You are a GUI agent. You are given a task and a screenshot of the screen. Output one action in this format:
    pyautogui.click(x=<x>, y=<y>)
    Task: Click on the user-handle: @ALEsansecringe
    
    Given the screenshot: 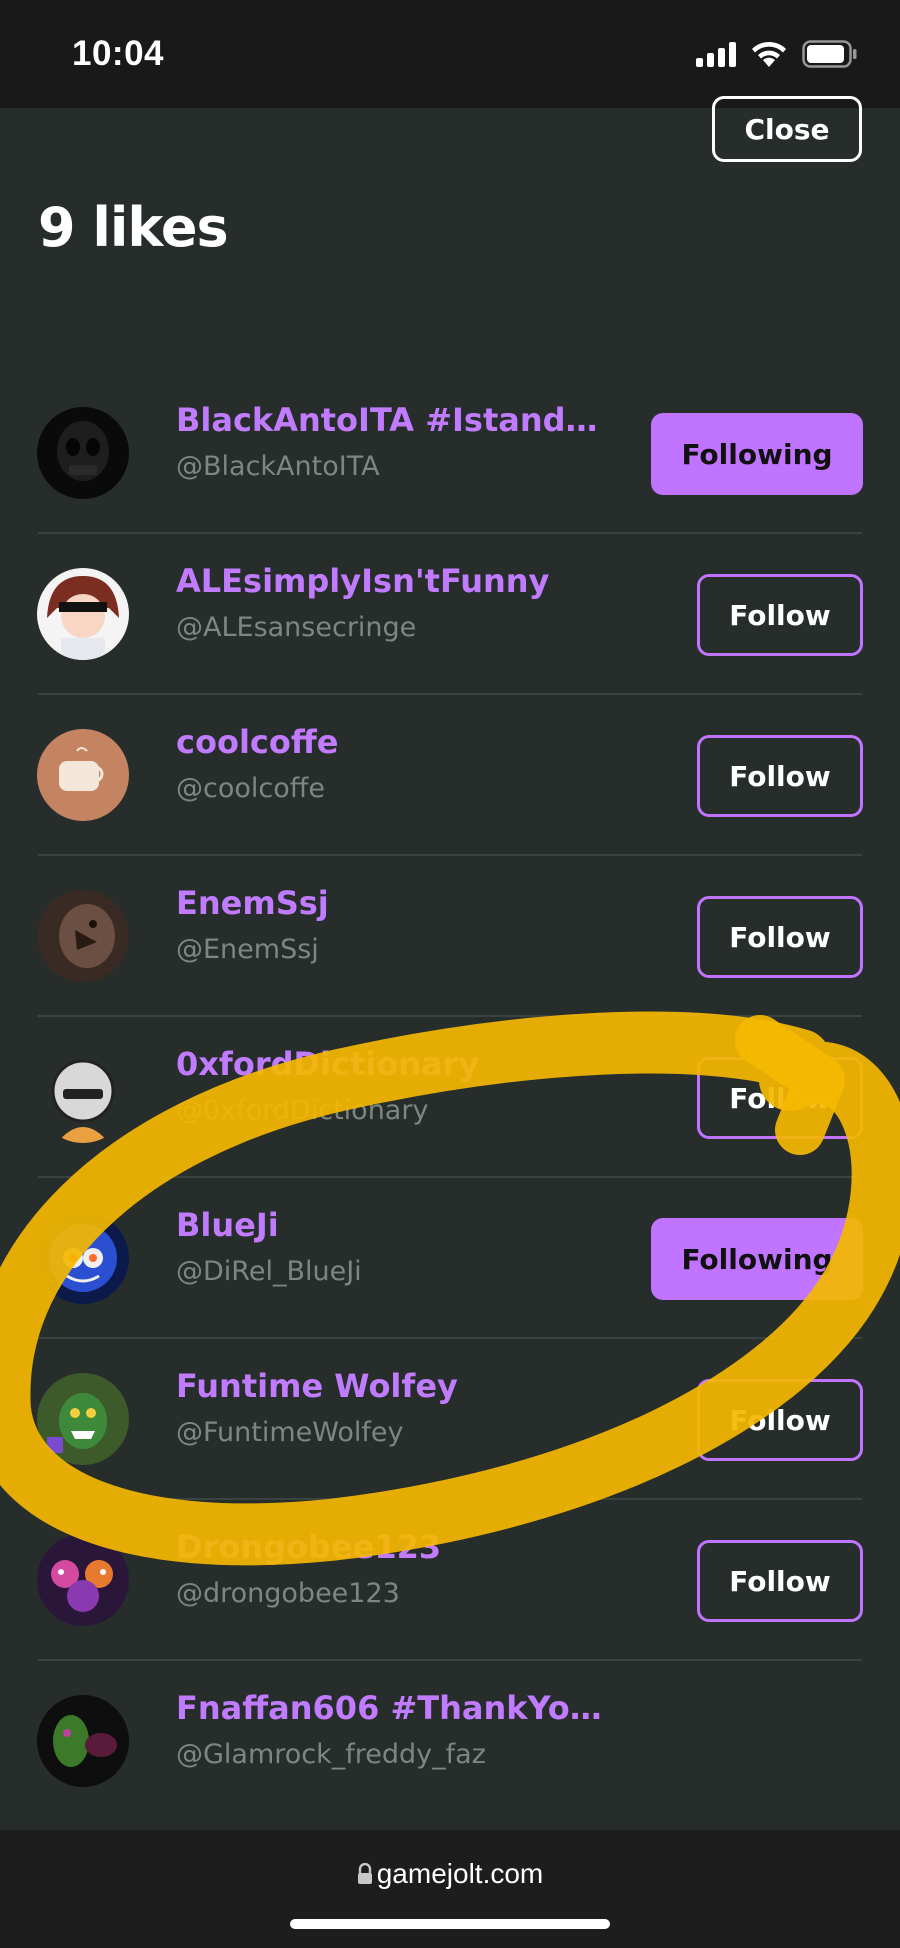 What is the action you would take?
    pyautogui.click(x=296, y=627)
    